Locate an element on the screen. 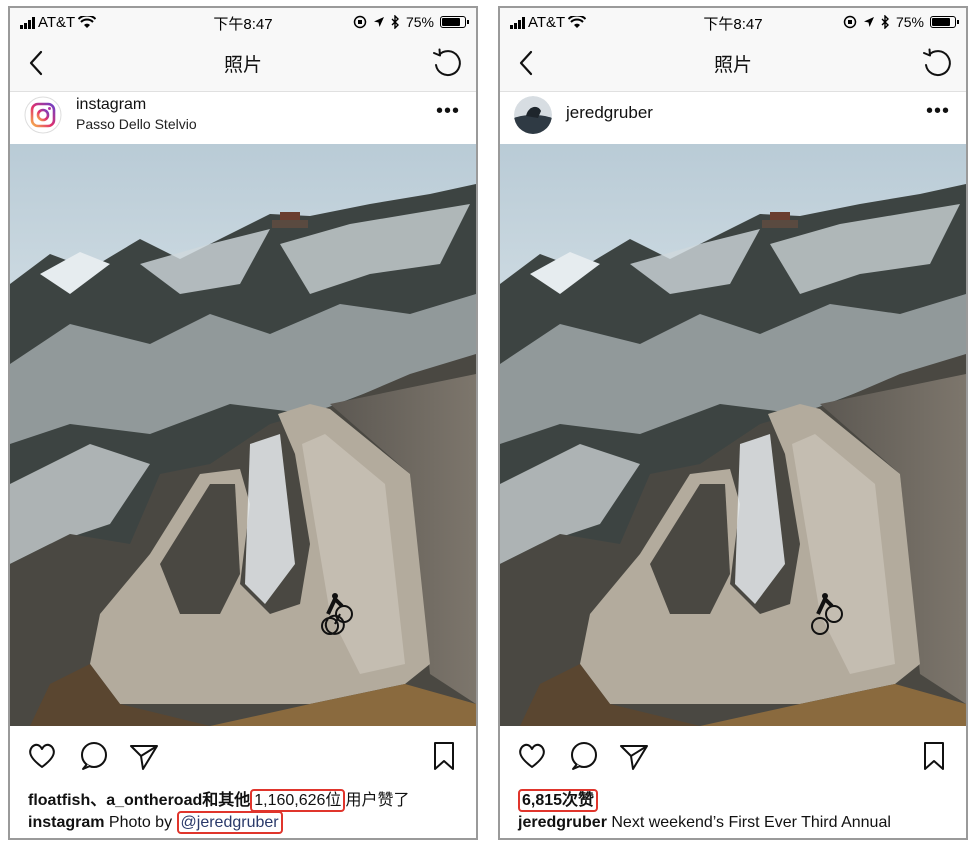 The width and height of the screenshot is (974, 846). instagram-logo-icon is located at coordinates (43, 115).